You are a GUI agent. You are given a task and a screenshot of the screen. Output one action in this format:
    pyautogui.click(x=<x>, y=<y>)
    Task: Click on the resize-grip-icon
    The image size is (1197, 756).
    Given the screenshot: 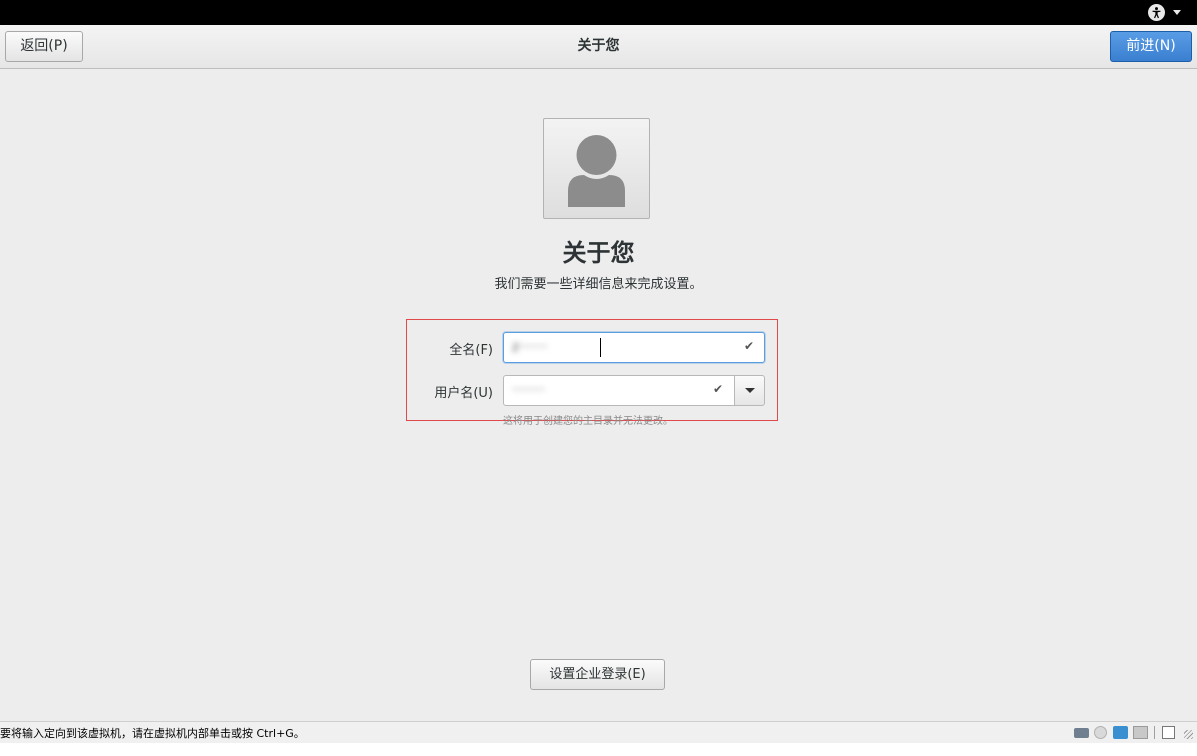 What is the action you would take?
    pyautogui.click(x=1188, y=734)
    